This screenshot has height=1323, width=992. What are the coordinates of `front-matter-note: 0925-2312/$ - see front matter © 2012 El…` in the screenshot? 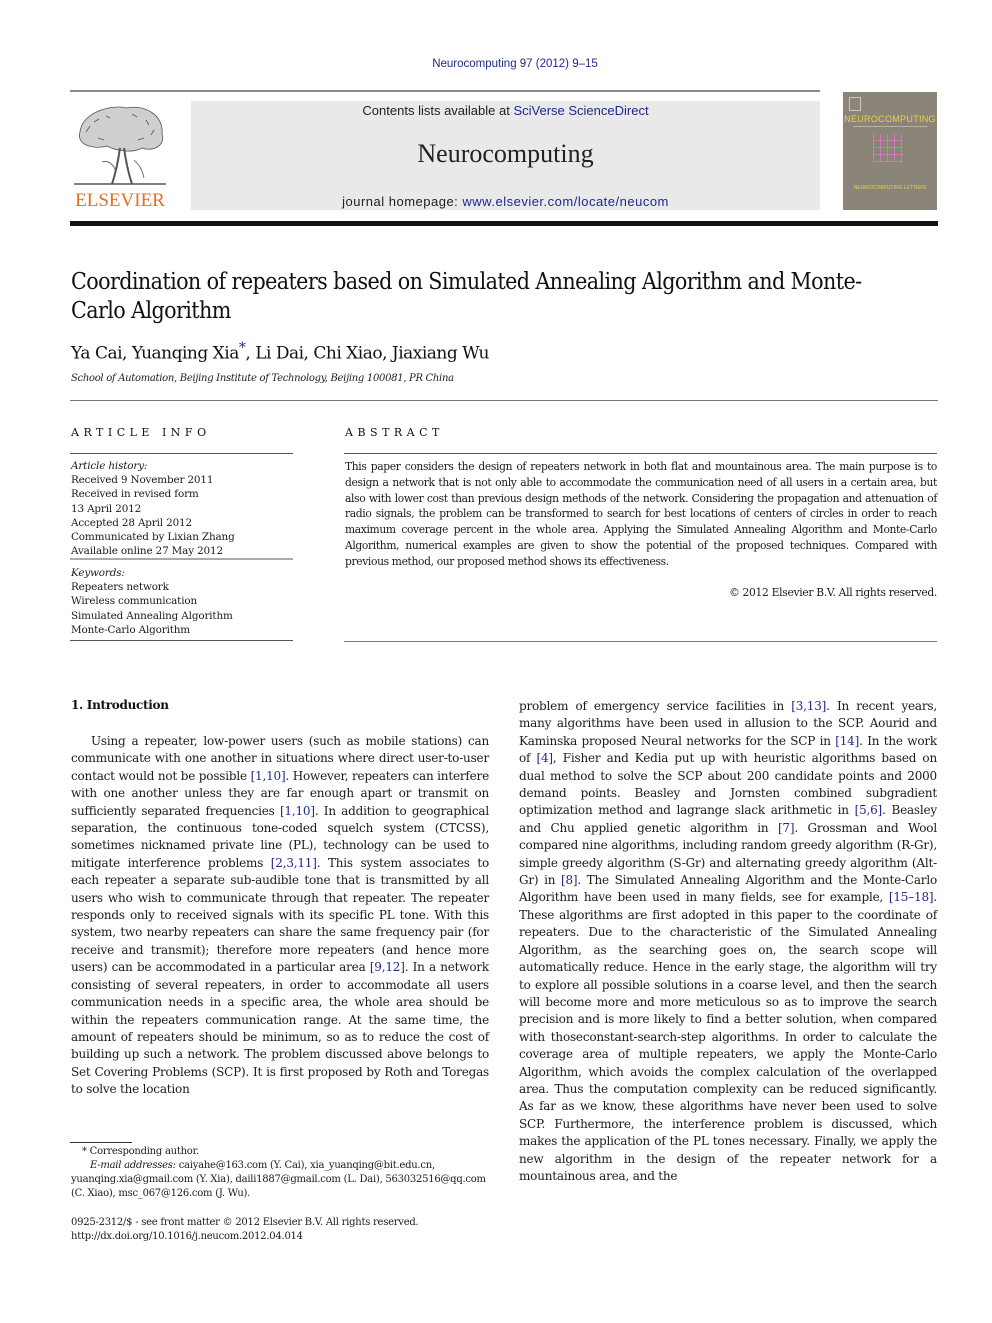 It's located at (245, 1222).